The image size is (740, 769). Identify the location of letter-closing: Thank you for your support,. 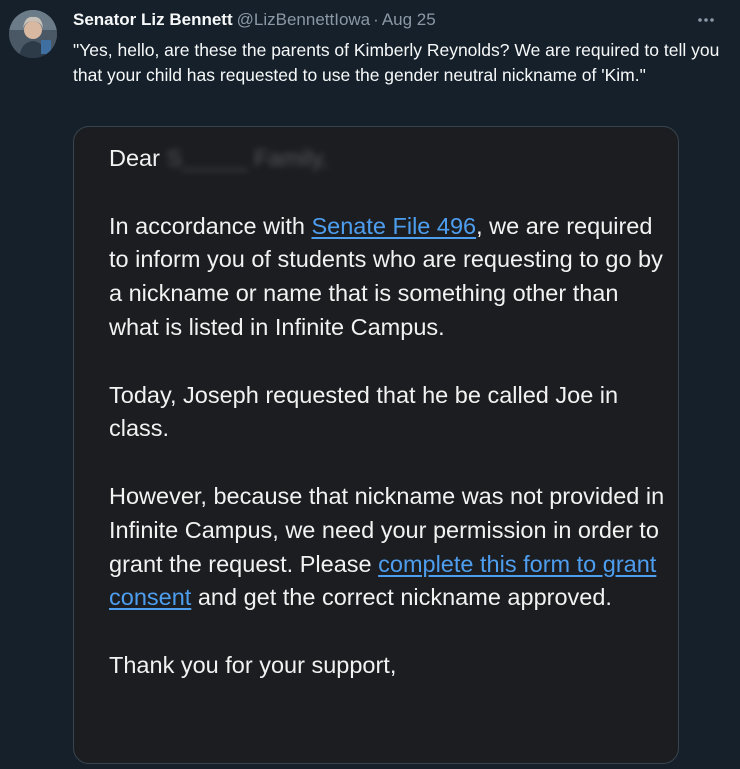
(253, 664).